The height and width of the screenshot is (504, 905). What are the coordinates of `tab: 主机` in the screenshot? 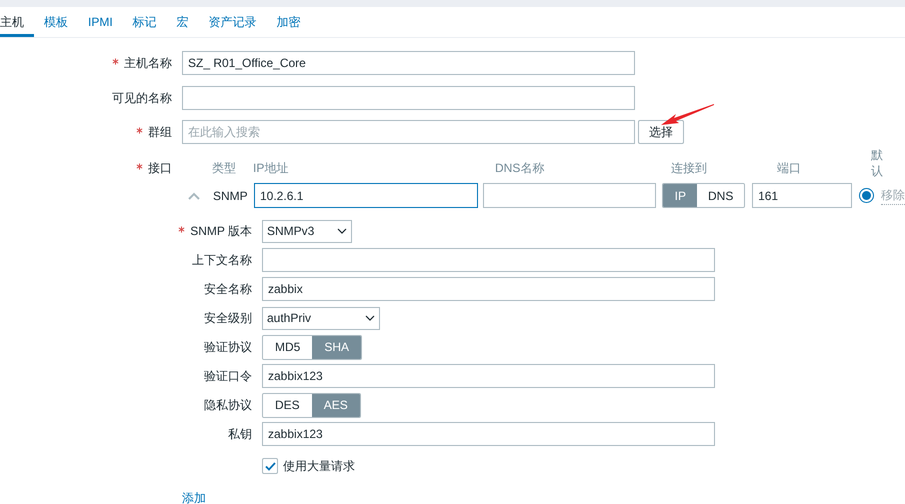 It's located at (17, 22).